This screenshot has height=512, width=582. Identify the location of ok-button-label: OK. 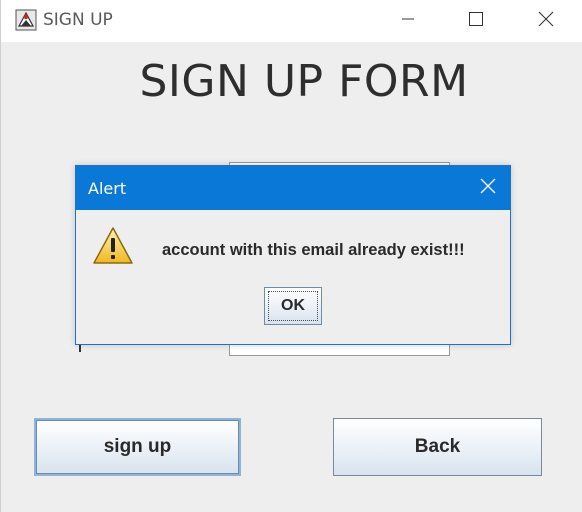
(293, 305).